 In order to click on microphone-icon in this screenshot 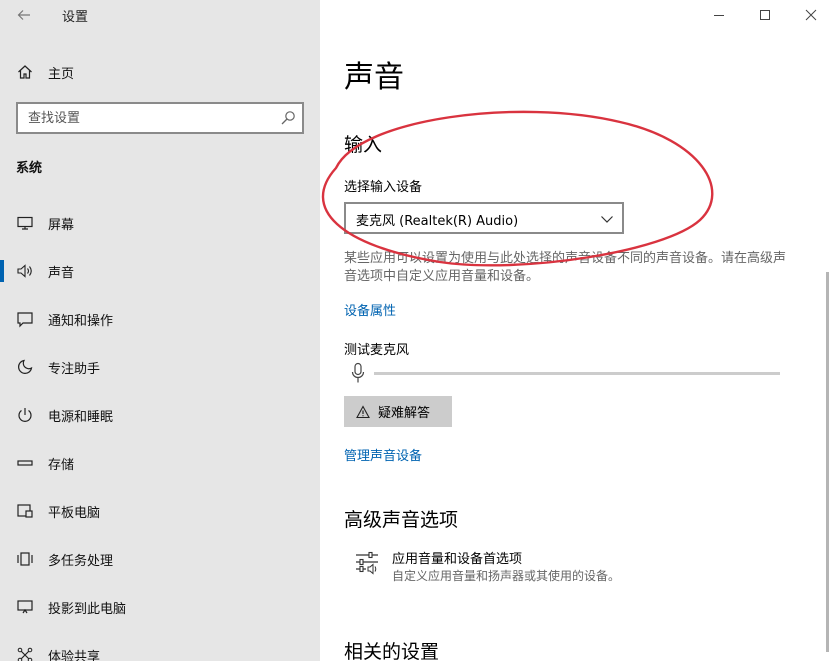, I will do `click(358, 373)`.